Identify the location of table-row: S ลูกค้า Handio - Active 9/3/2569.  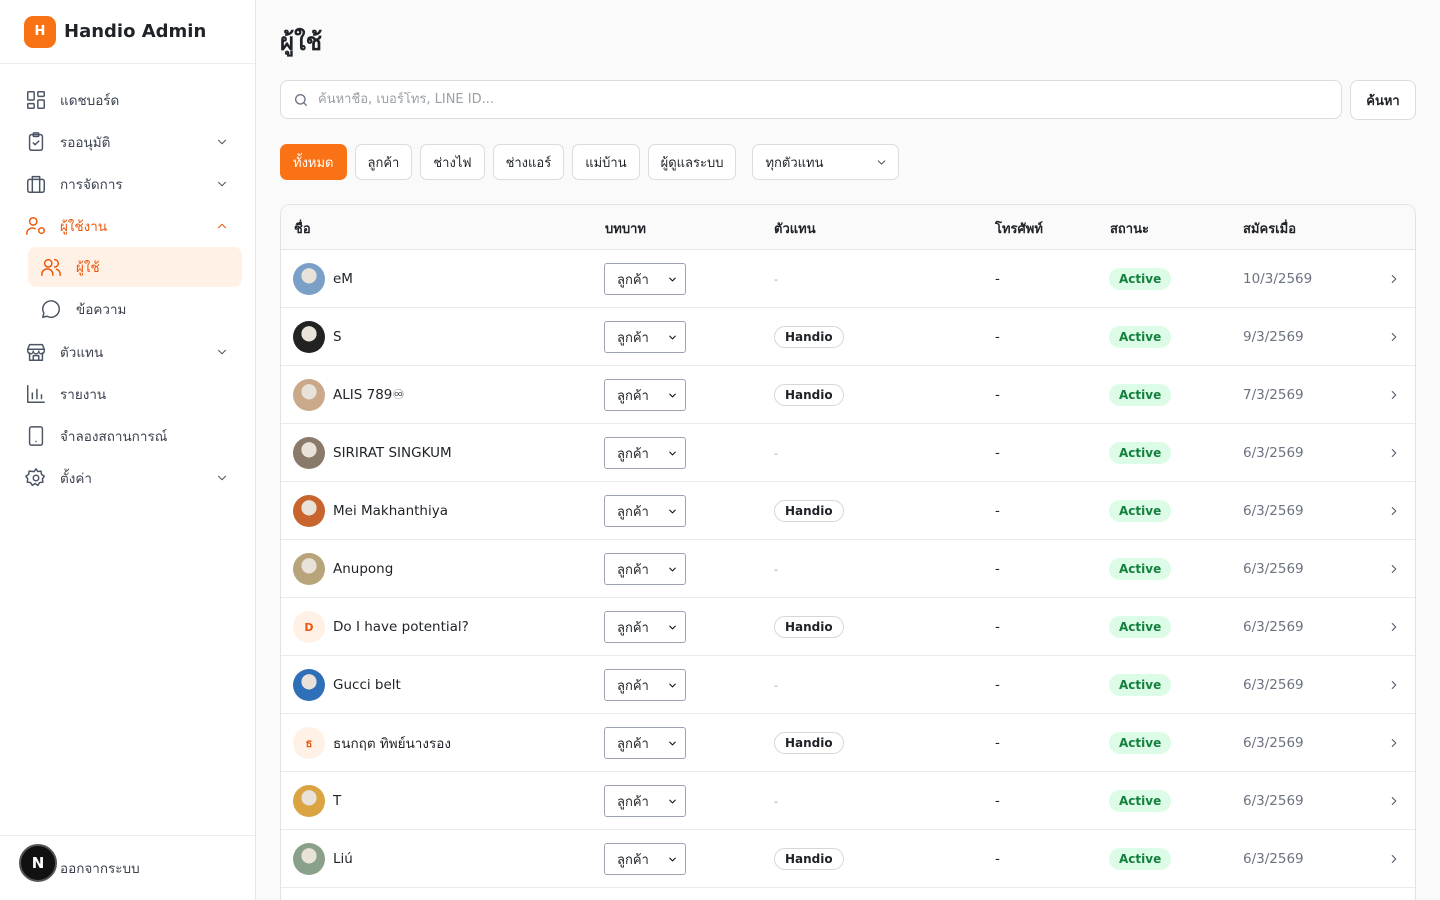
(848, 337).